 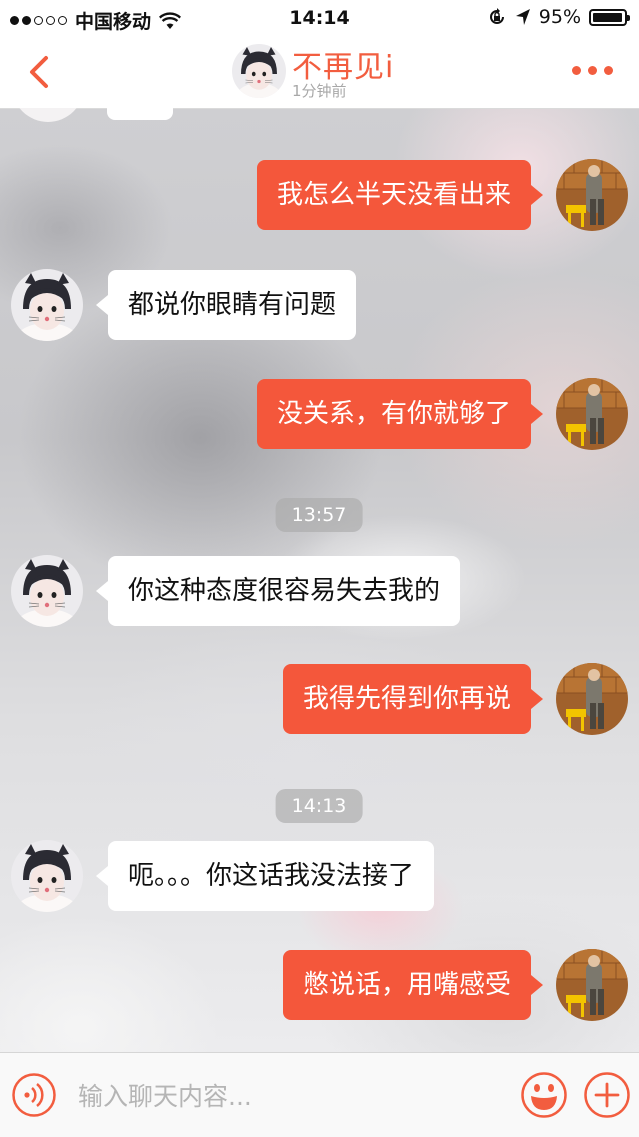 I want to click on emoji-button, so click(x=544, y=1095).